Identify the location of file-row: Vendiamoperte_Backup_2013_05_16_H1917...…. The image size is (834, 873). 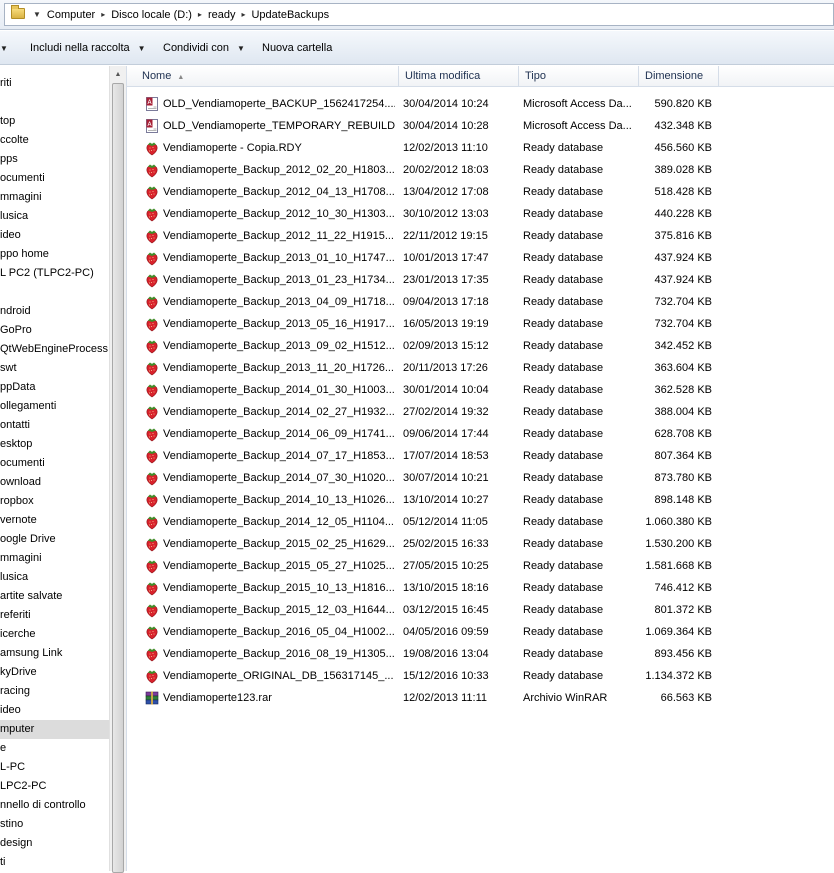
(431, 324).